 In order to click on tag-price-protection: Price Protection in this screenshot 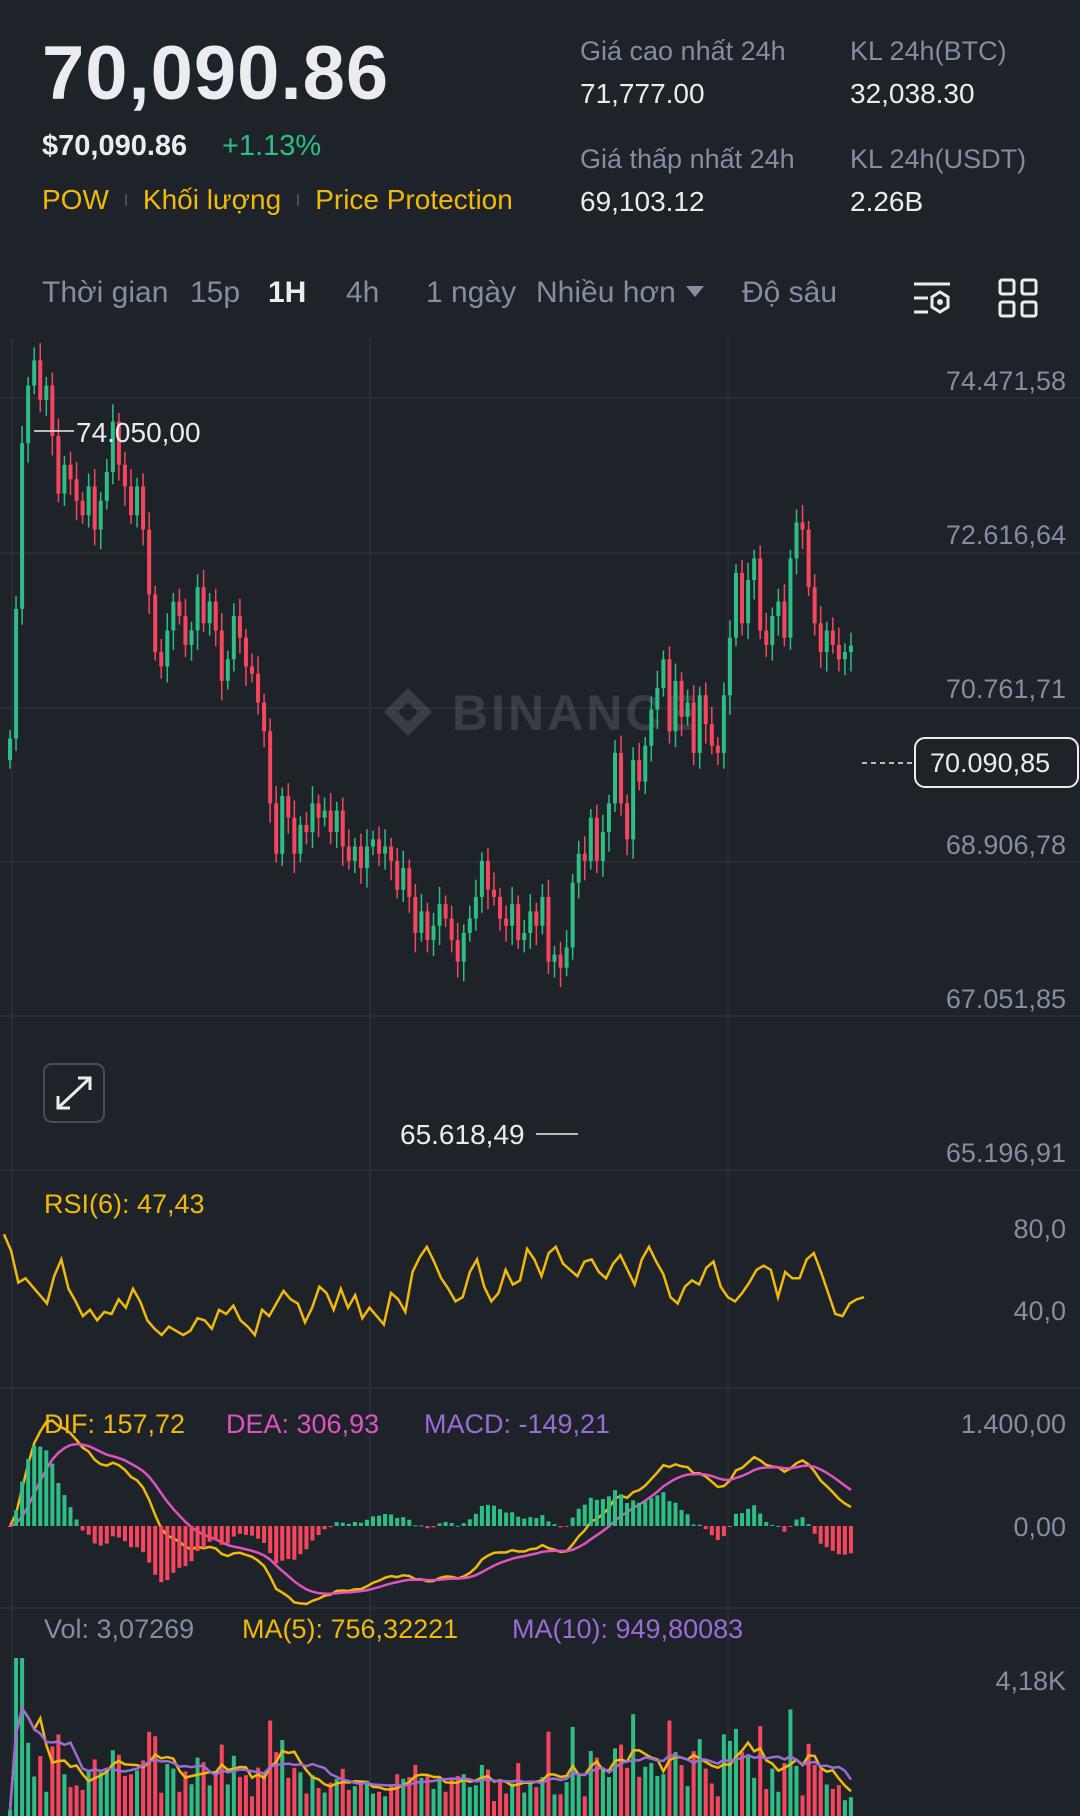, I will do `click(414, 200)`.